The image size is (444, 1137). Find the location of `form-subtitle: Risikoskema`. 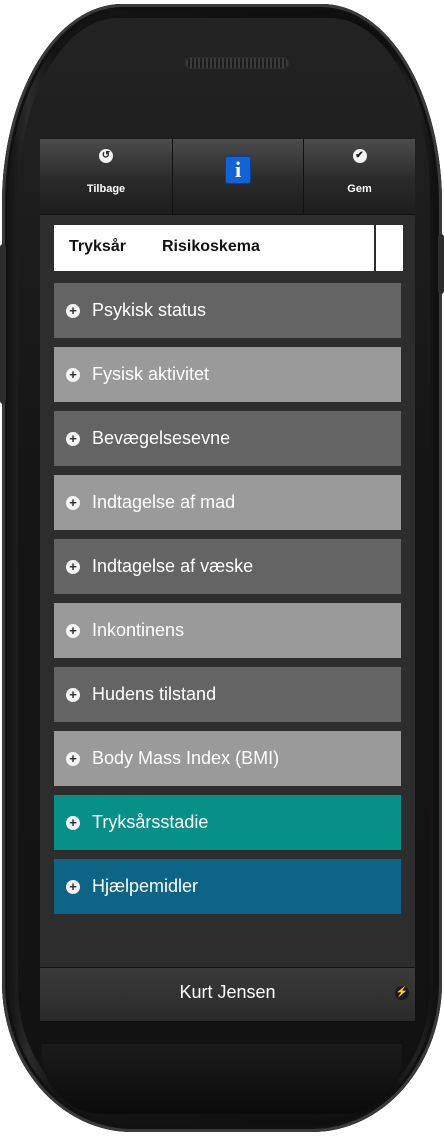

form-subtitle: Risikoskema is located at coordinates (211, 246).